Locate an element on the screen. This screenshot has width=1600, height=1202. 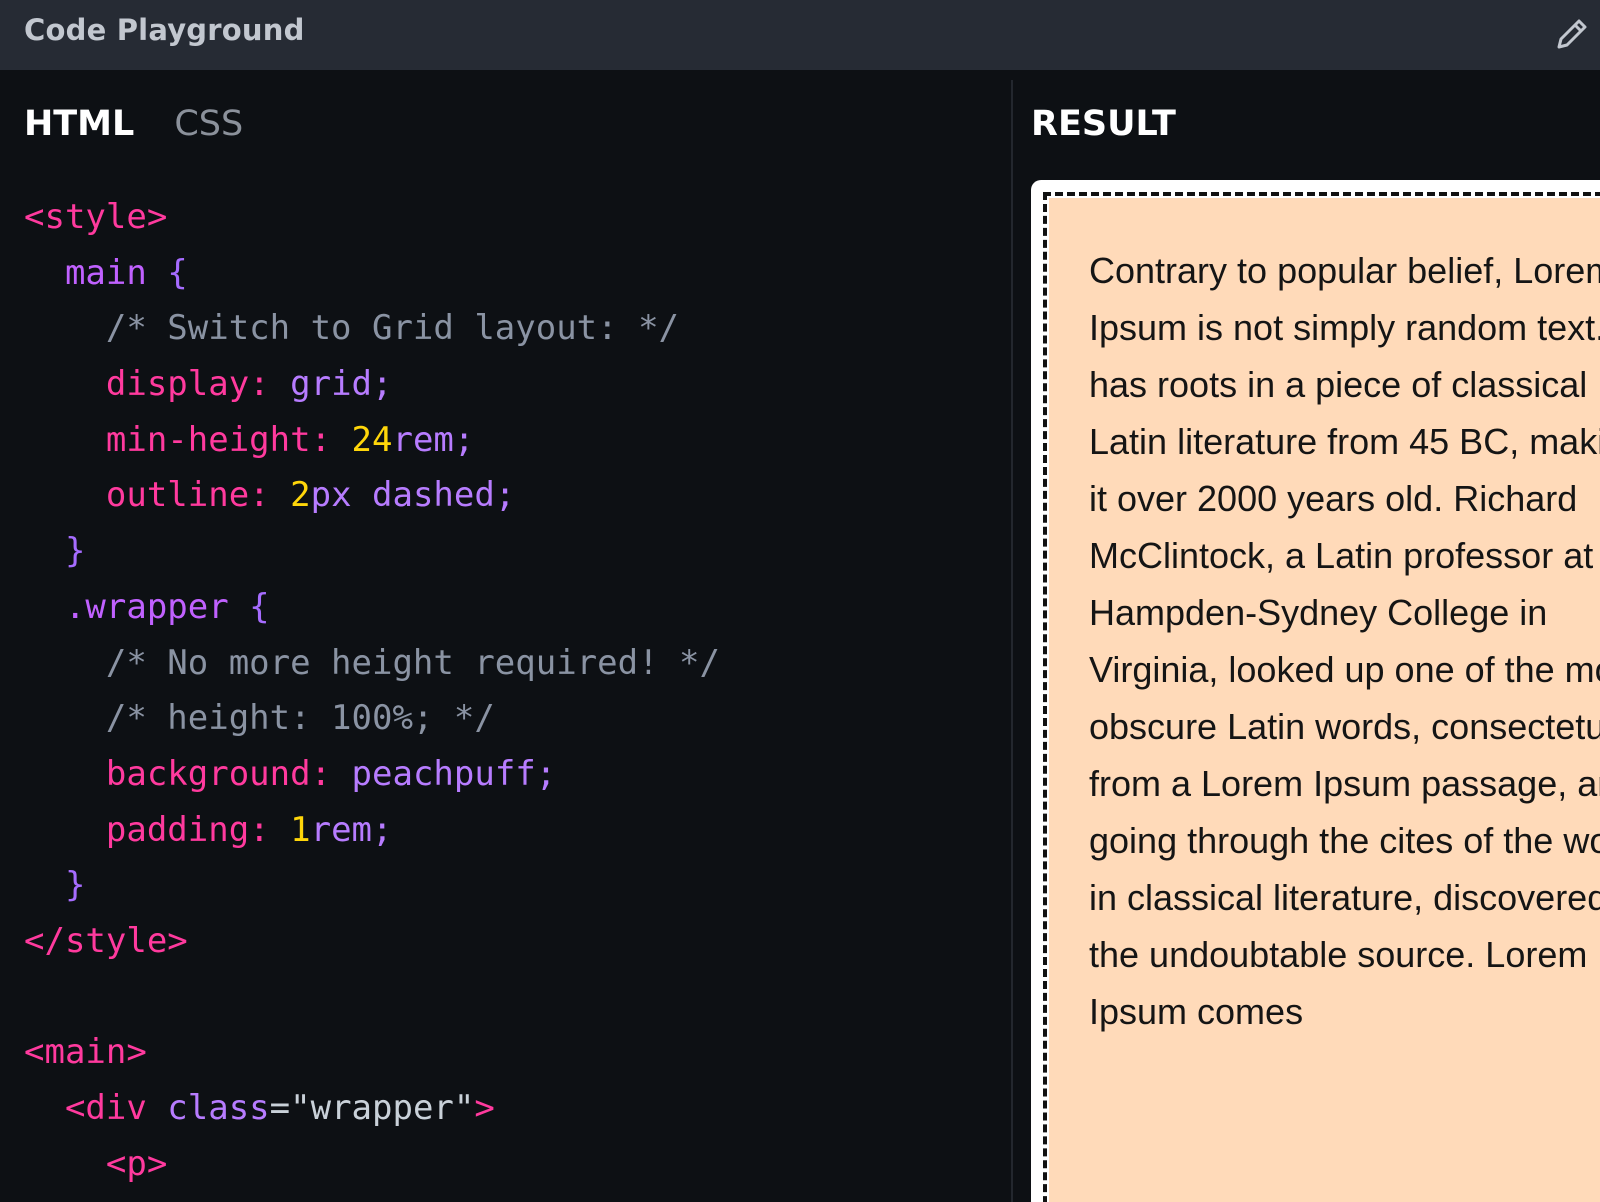
code-token: display is located at coordinates (137, 384).